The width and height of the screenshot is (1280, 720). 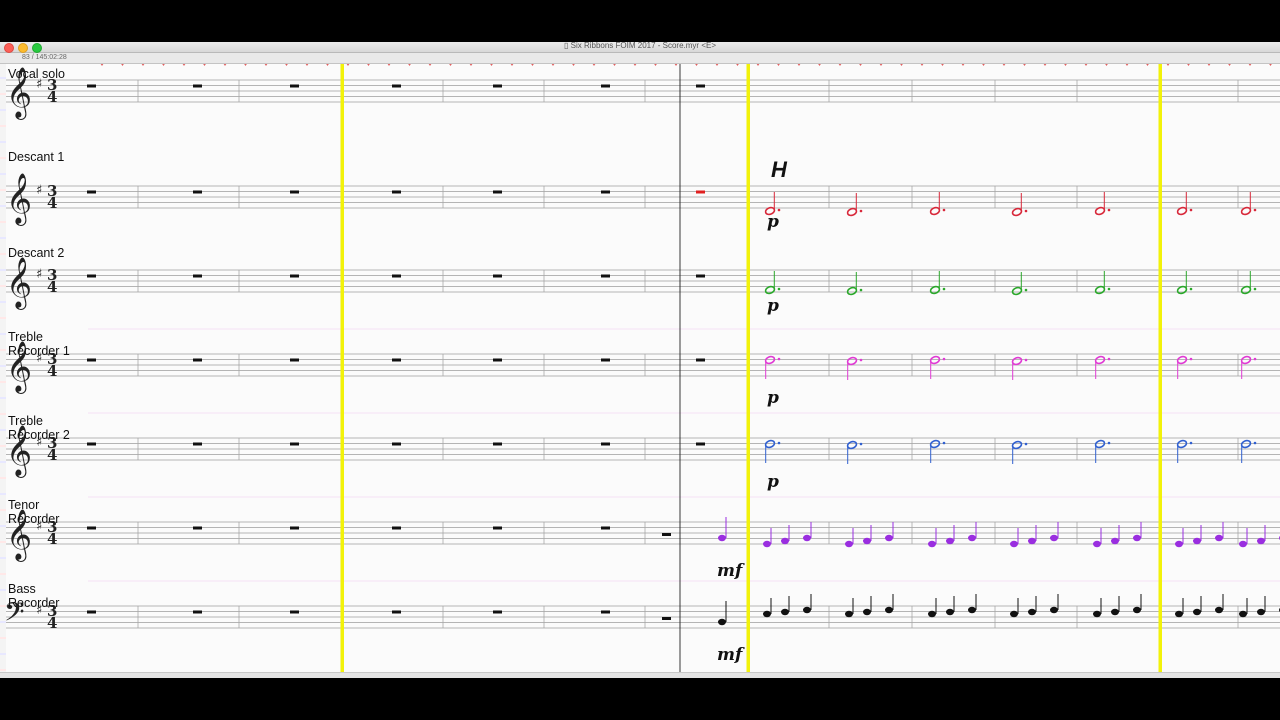 I want to click on instrument-label: Descant 2, so click(x=68, y=253).